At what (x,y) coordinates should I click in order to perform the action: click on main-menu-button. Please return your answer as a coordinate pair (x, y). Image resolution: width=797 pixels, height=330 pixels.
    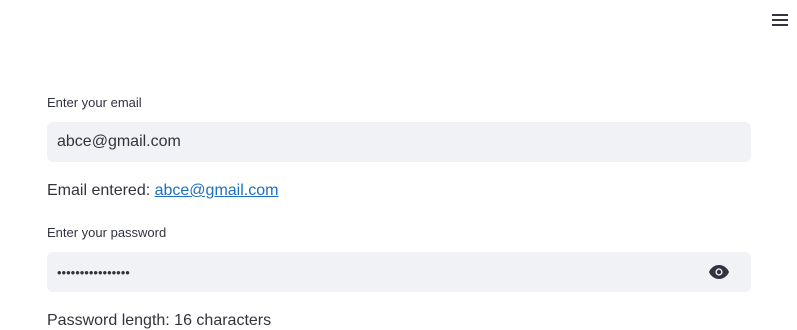
    Looking at the image, I should click on (780, 20).